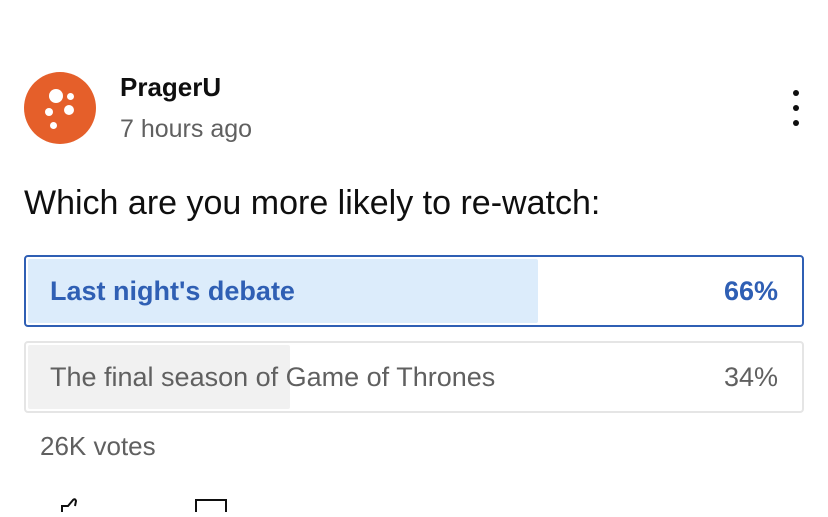 This screenshot has height=517, width=828. I want to click on post-timestamp: 7 hours ago, so click(186, 129).